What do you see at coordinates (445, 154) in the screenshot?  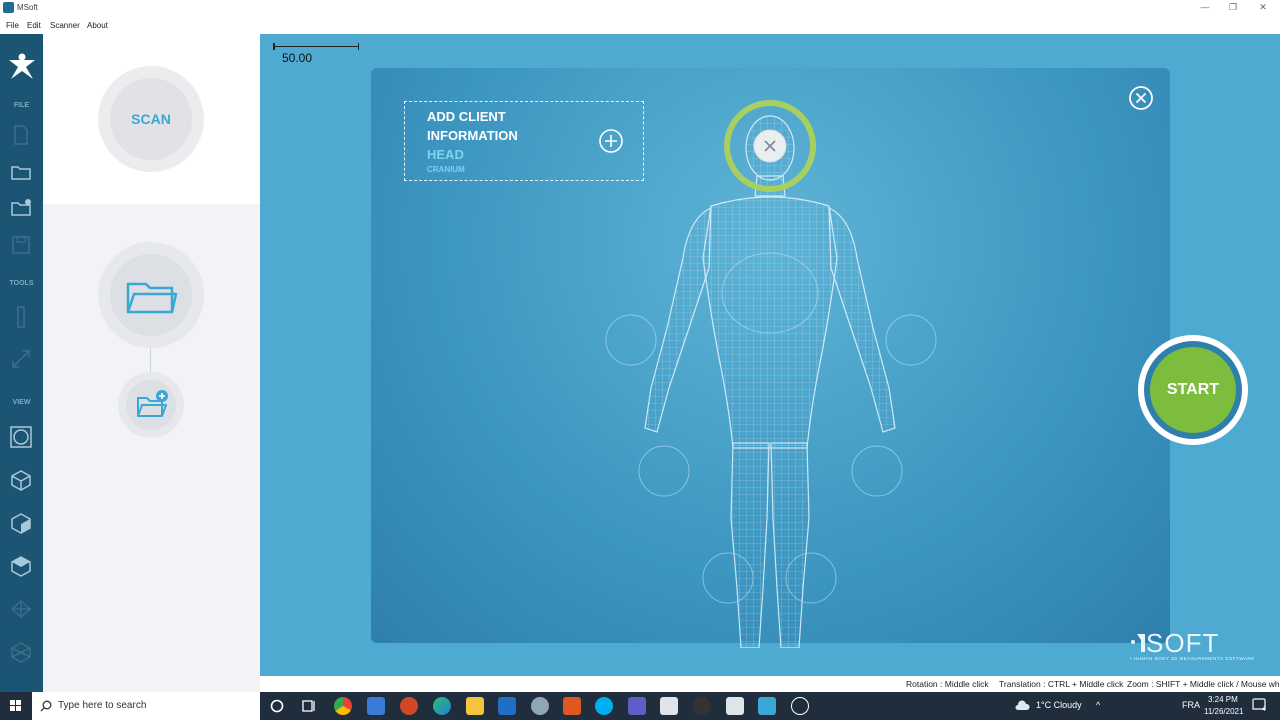 I see `selected-zone-label: HEAD` at bounding box center [445, 154].